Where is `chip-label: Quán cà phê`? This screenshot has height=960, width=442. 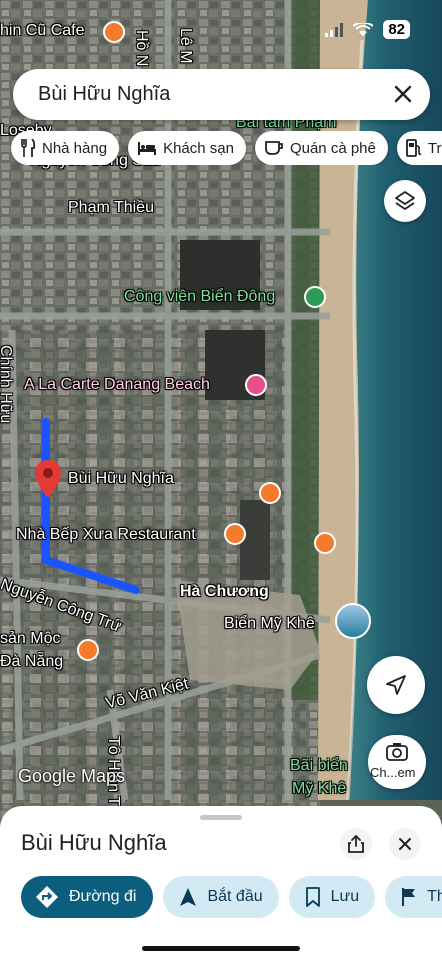
chip-label: Quán cà phê is located at coordinates (332, 148).